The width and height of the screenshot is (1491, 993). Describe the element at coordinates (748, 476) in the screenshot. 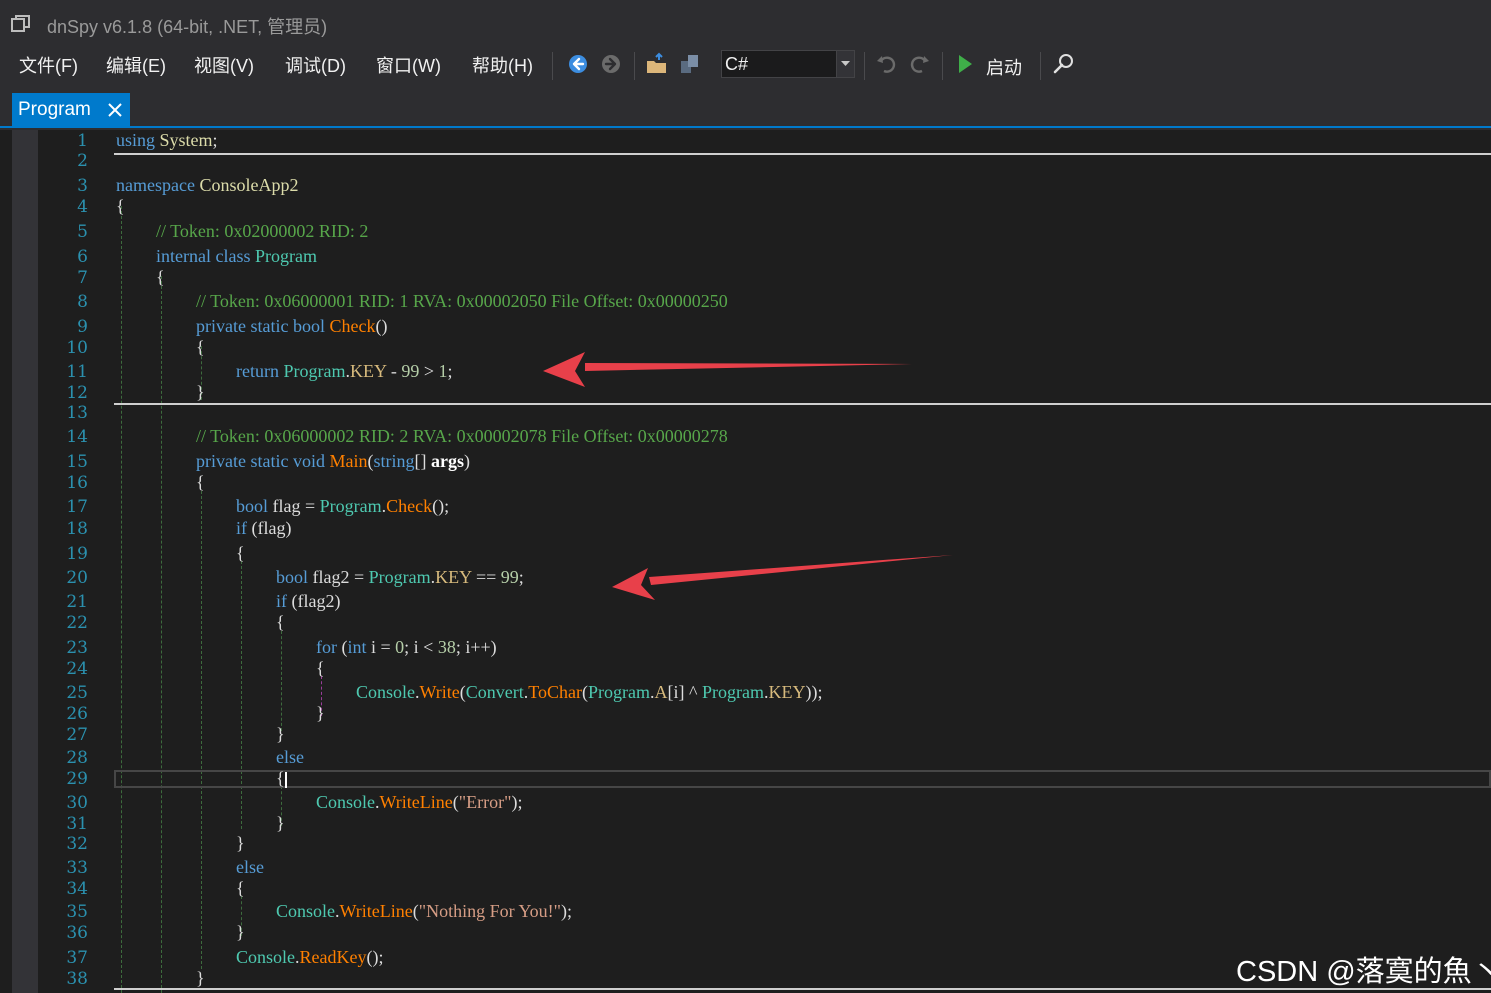

I see `annotation-arrows` at that location.